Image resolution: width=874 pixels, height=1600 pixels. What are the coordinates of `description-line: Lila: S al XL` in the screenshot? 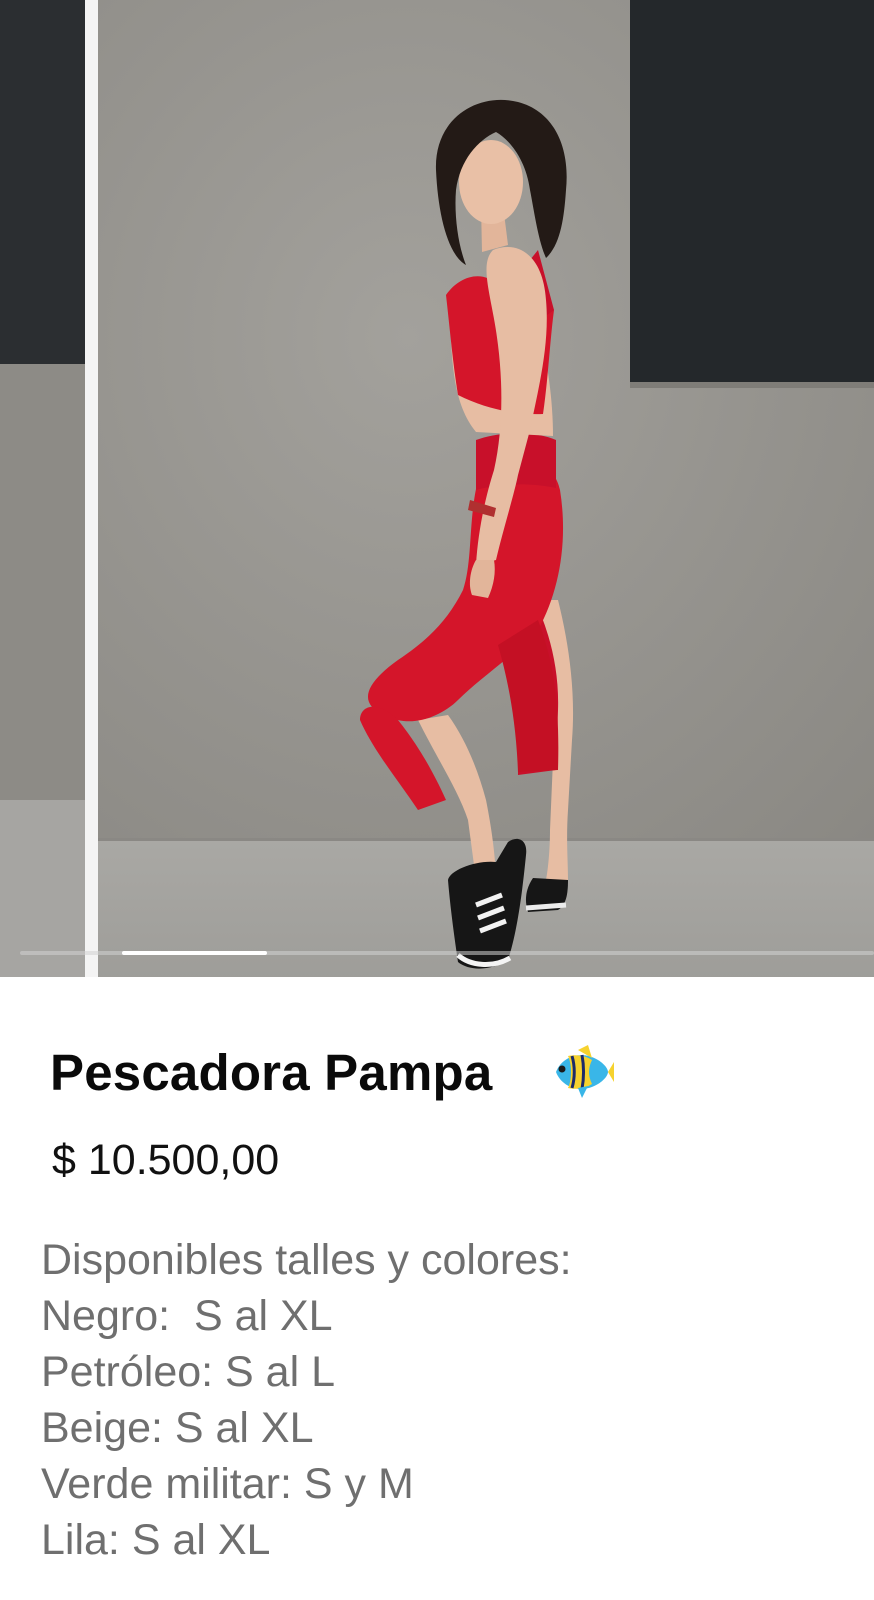 It's located at (156, 1540).